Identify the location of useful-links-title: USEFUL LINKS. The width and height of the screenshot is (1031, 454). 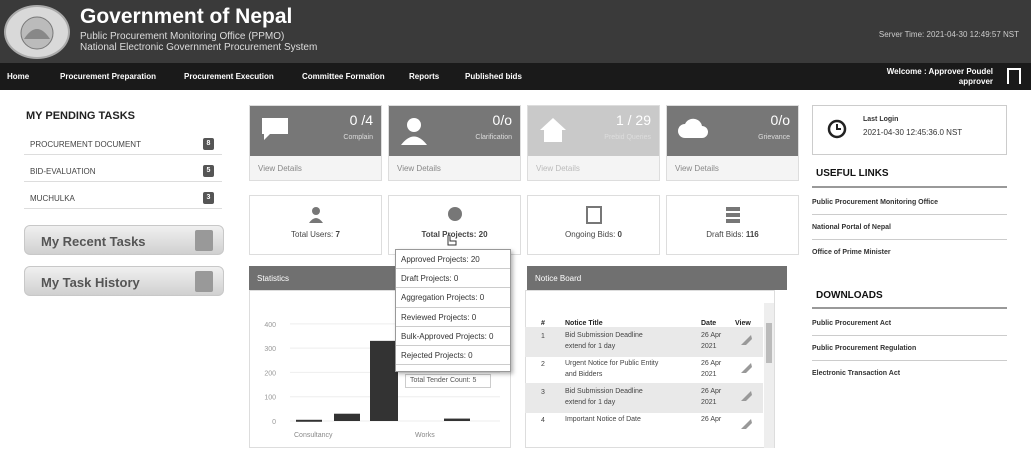
(852, 173).